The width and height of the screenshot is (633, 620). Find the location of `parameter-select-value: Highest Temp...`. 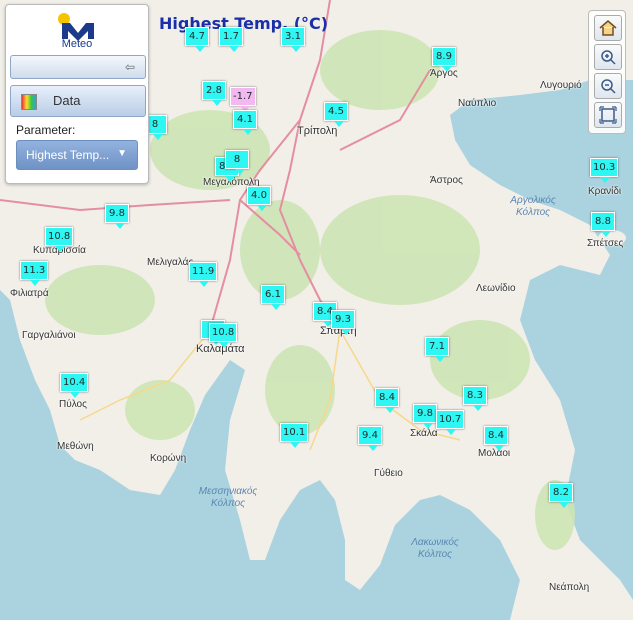

parameter-select-value: Highest Temp... is located at coordinates (68, 155).